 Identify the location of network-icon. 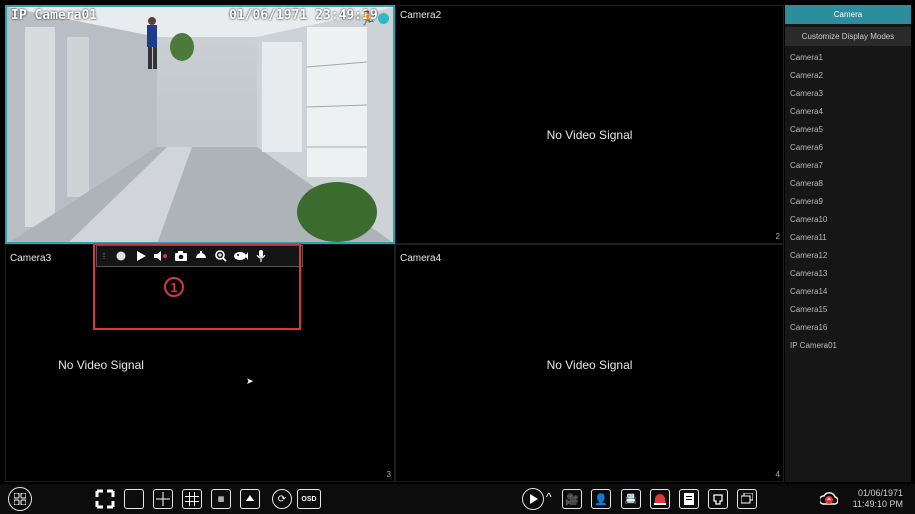
(718, 499).